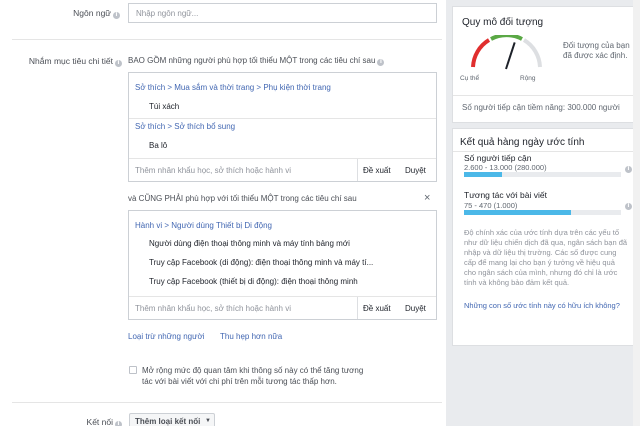 The width and height of the screenshot is (640, 426). Describe the element at coordinates (636, 213) in the screenshot. I see `page-scrollbar` at that location.